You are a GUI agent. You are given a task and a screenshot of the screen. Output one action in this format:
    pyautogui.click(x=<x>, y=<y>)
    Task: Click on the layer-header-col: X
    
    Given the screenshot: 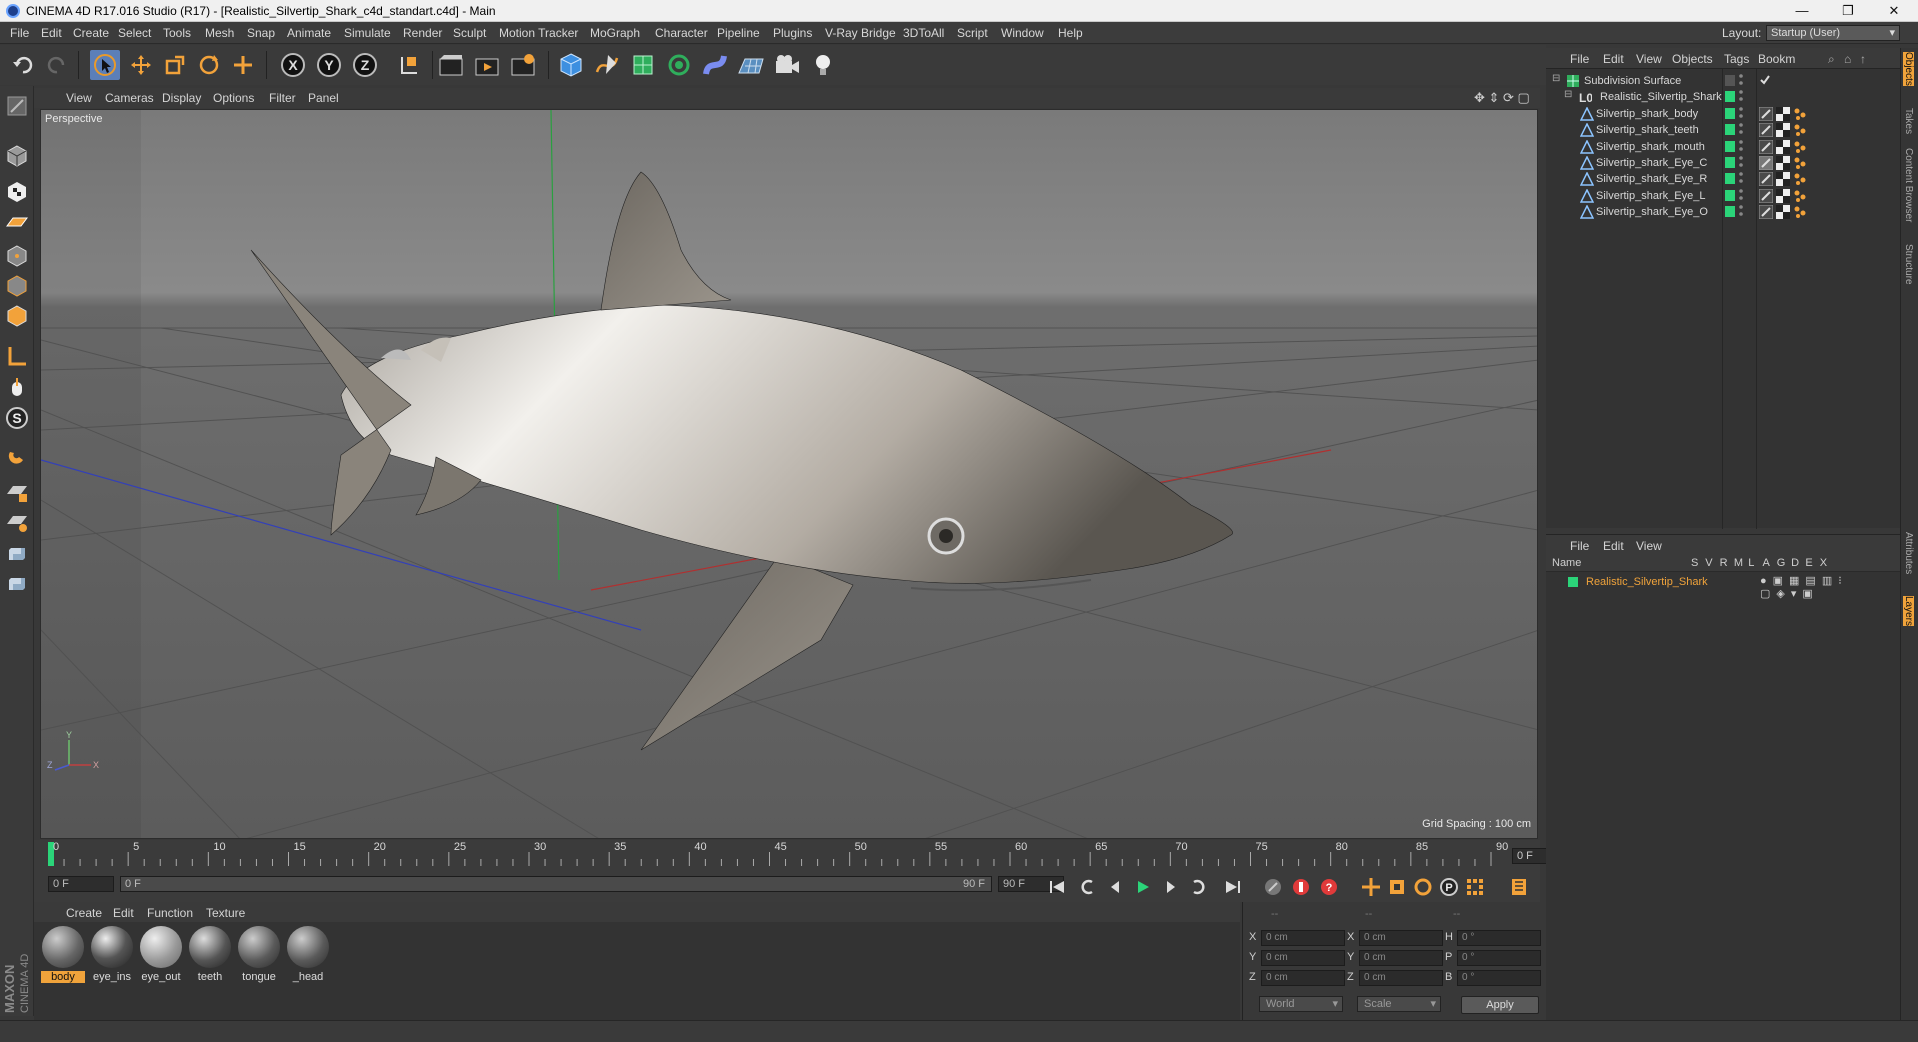 What is the action you would take?
    pyautogui.click(x=1823, y=563)
    